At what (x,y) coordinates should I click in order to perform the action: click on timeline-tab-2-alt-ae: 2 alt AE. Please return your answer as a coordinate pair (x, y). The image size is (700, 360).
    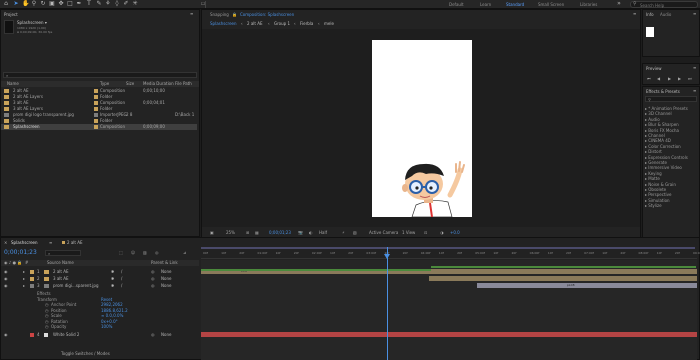
    Looking at the image, I should click on (74, 242).